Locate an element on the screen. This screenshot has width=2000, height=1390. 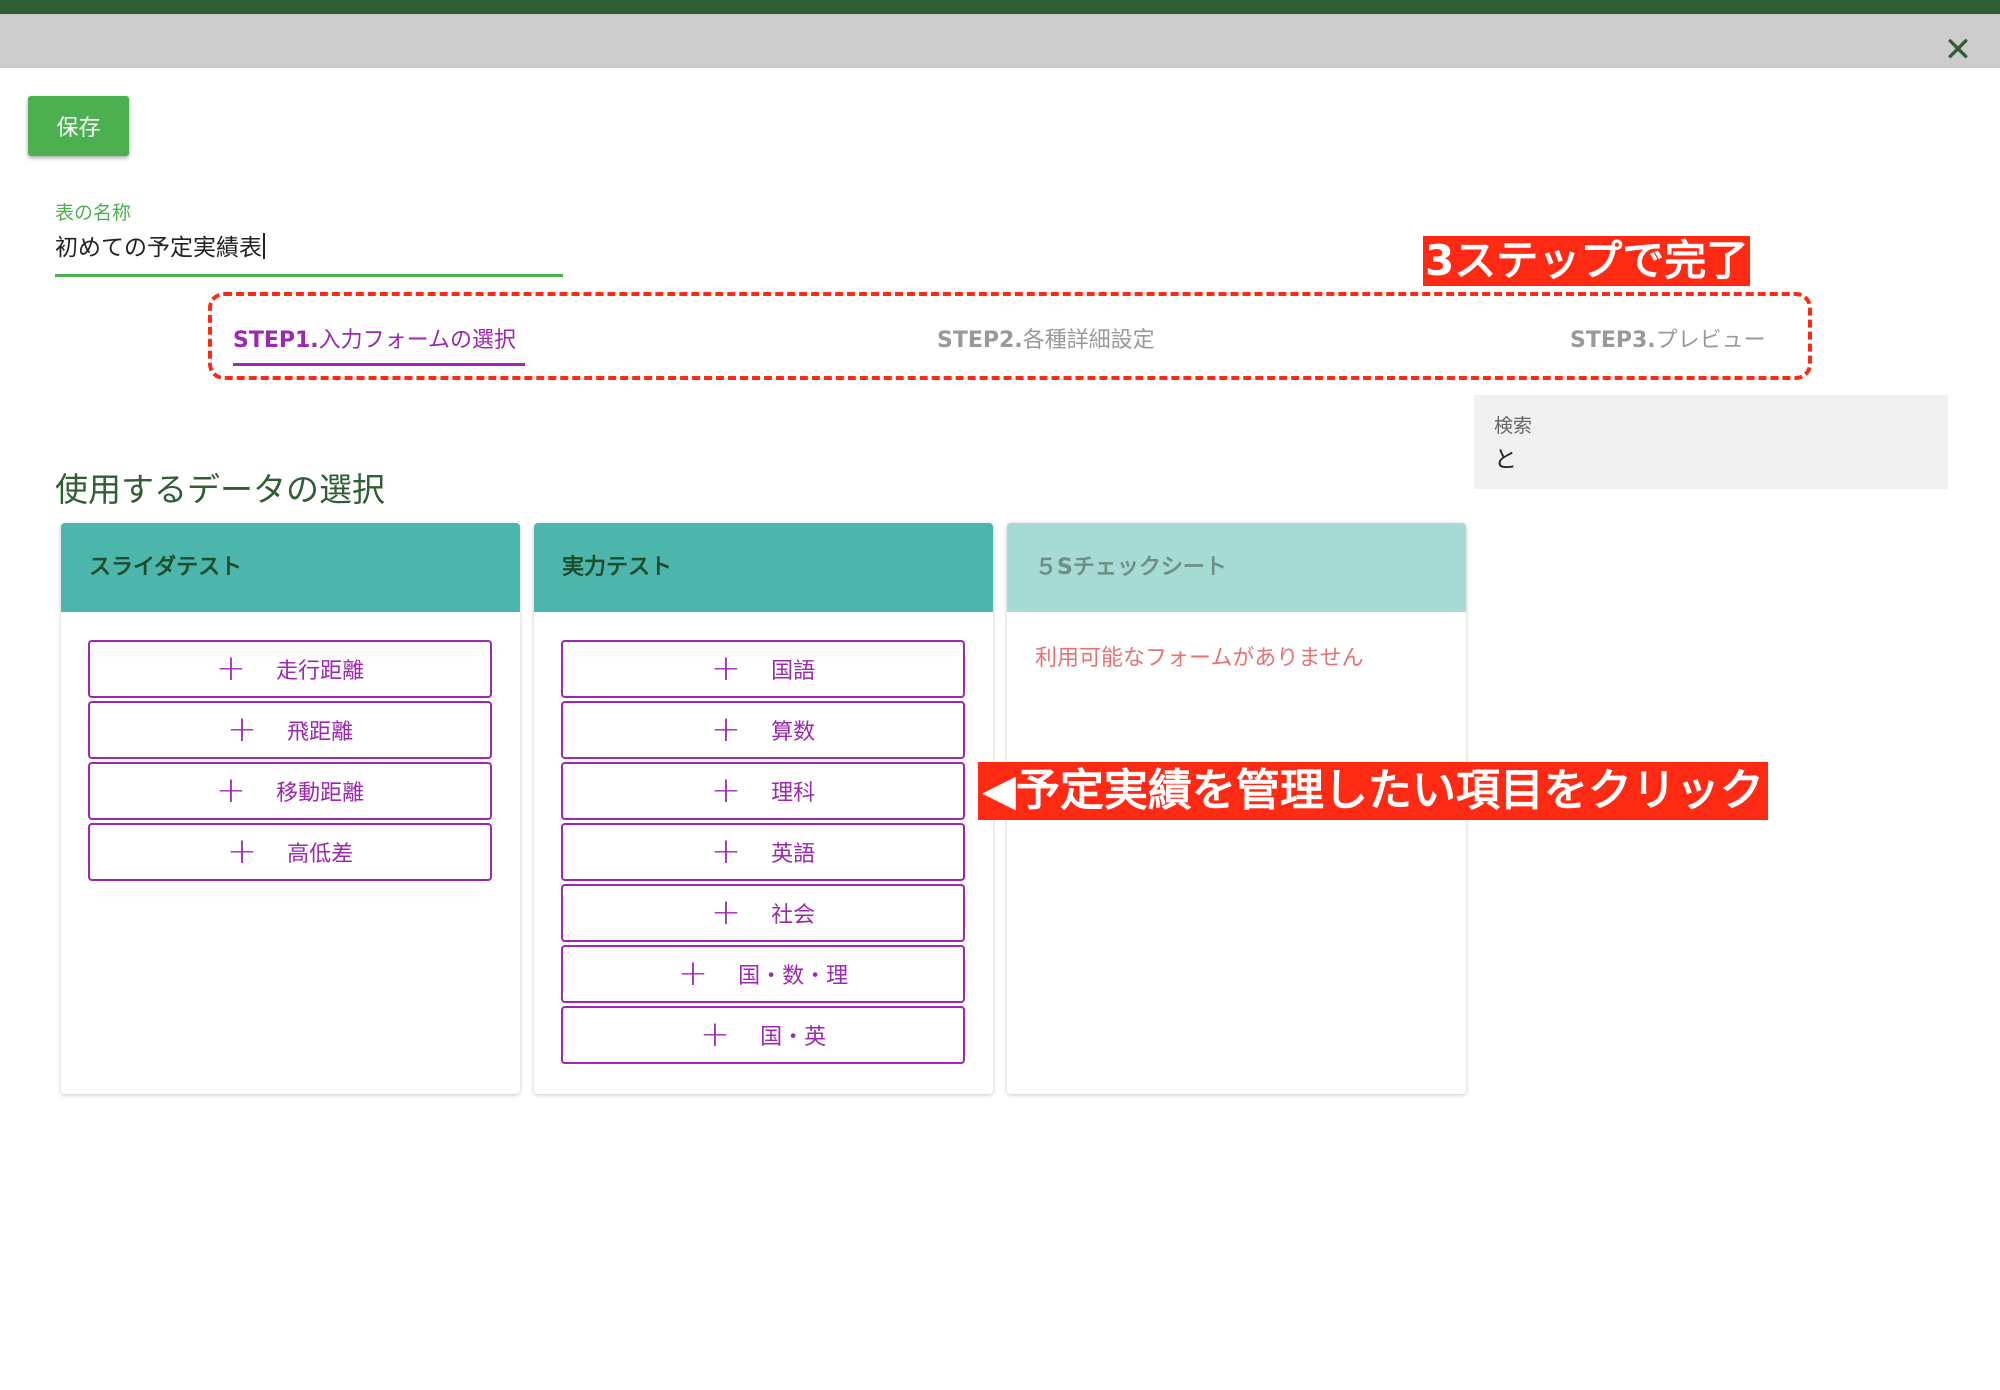
section-title: 使用するデータの選択 is located at coordinates (220, 489).